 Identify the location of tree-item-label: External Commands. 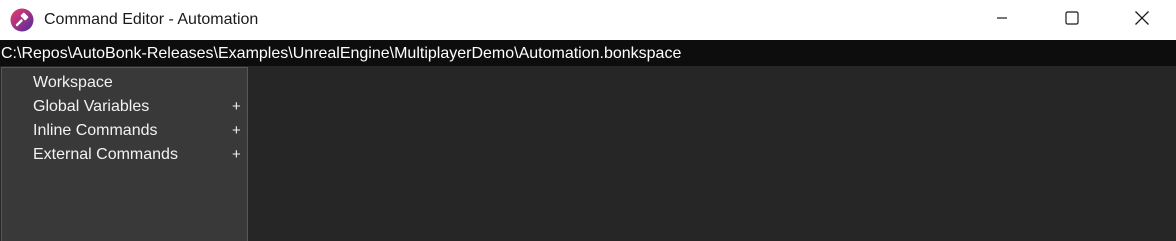
(105, 154).